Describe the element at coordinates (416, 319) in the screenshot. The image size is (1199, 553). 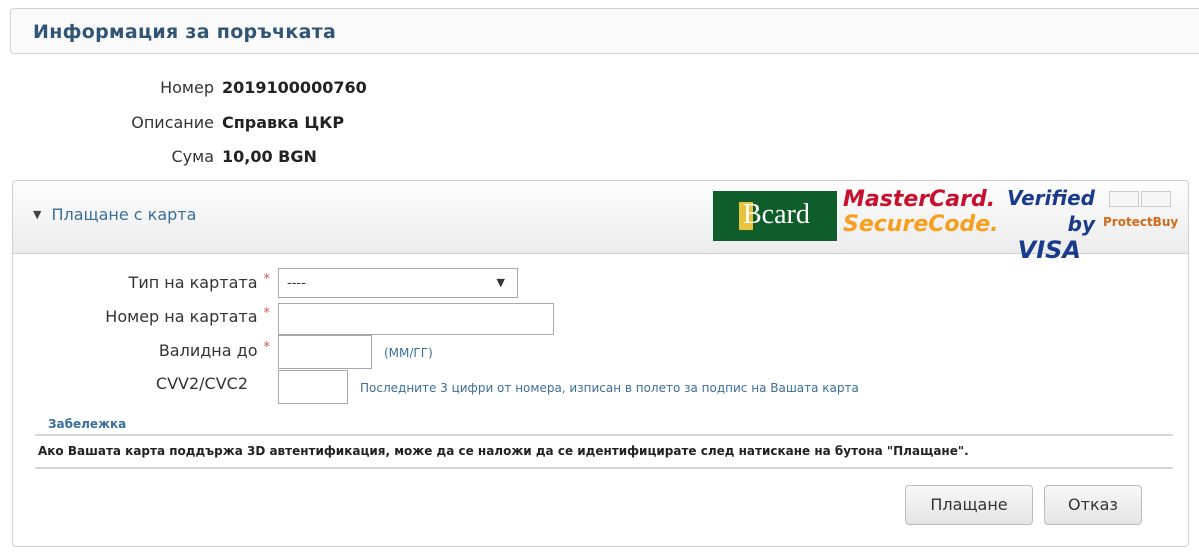
I see `card-number-input` at that location.